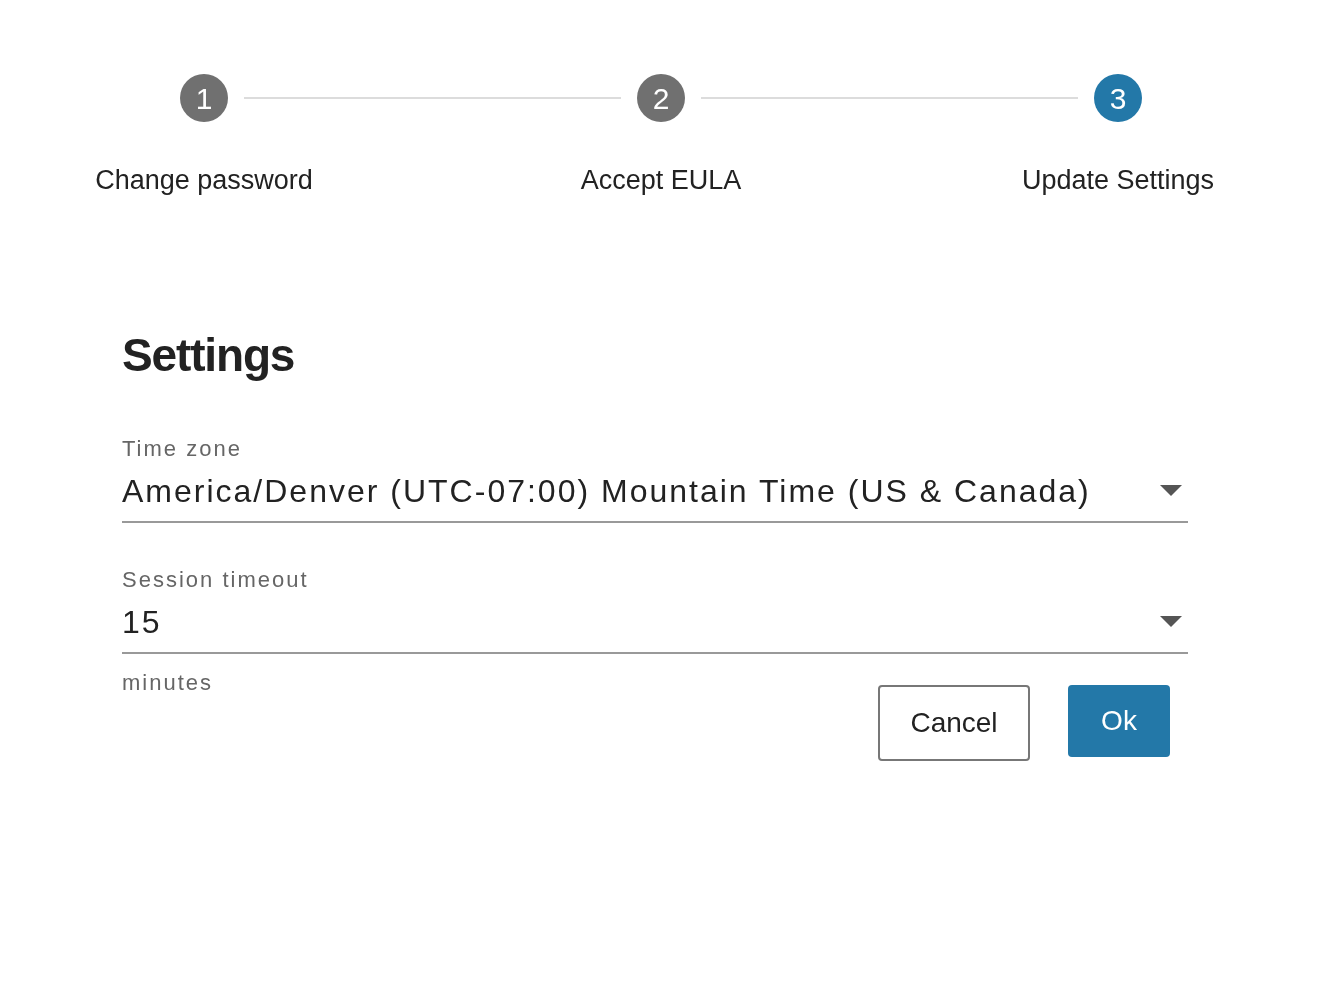 Image resolution: width=1336 pixels, height=1004 pixels. Describe the element at coordinates (661, 180) in the screenshot. I see `step-label: Accept EULA` at that location.